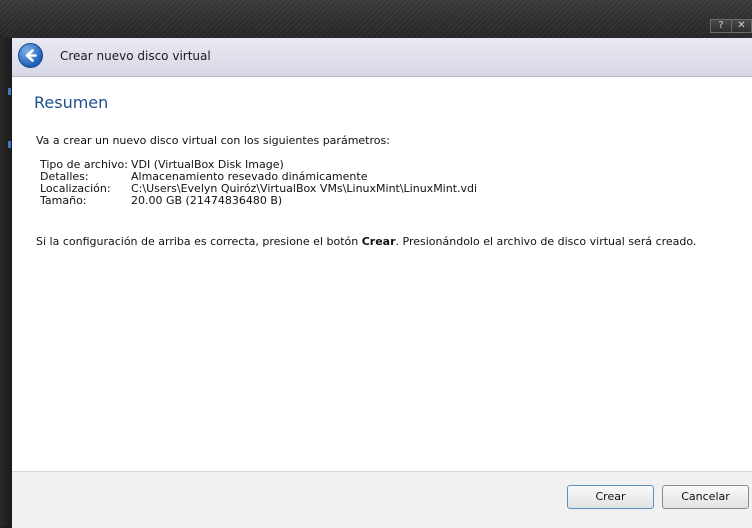  I want to click on back-button, so click(30, 55).